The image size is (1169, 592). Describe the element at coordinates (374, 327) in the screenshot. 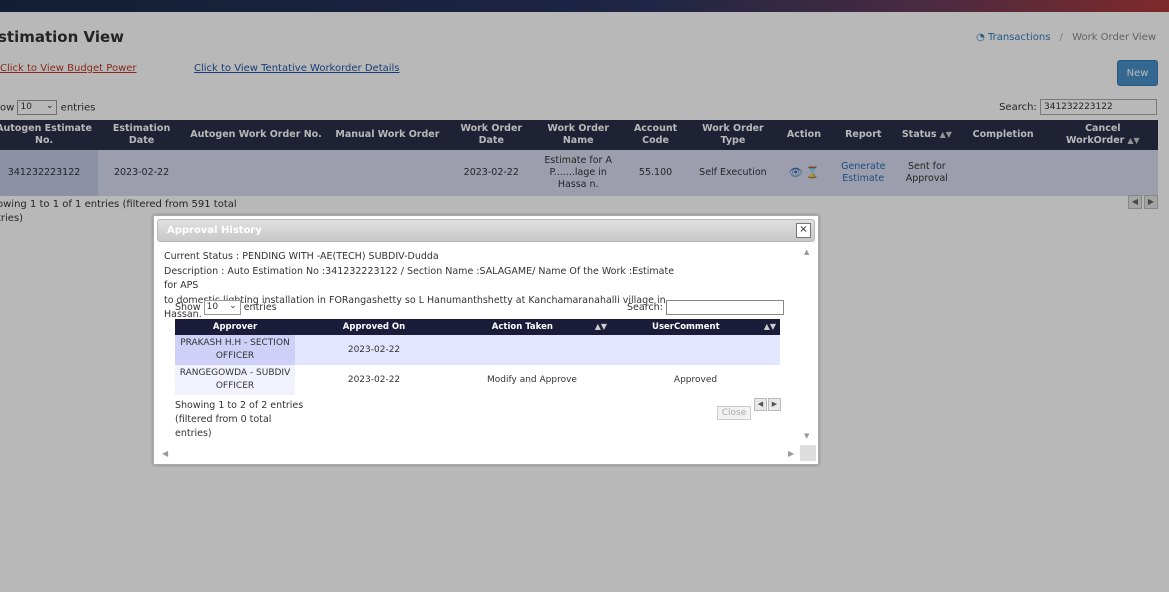

I see `col-approved-on: Approved On` at that location.